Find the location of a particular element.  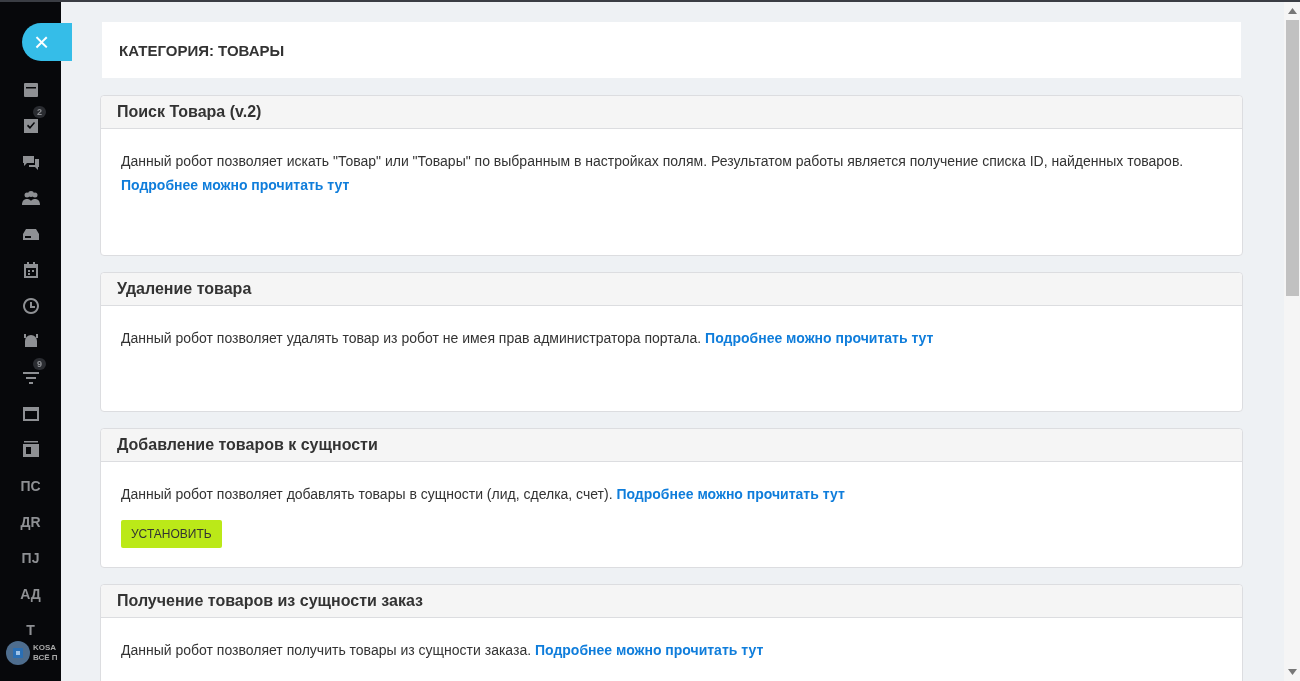

sidebar-item: ПЈ is located at coordinates (30, 558).